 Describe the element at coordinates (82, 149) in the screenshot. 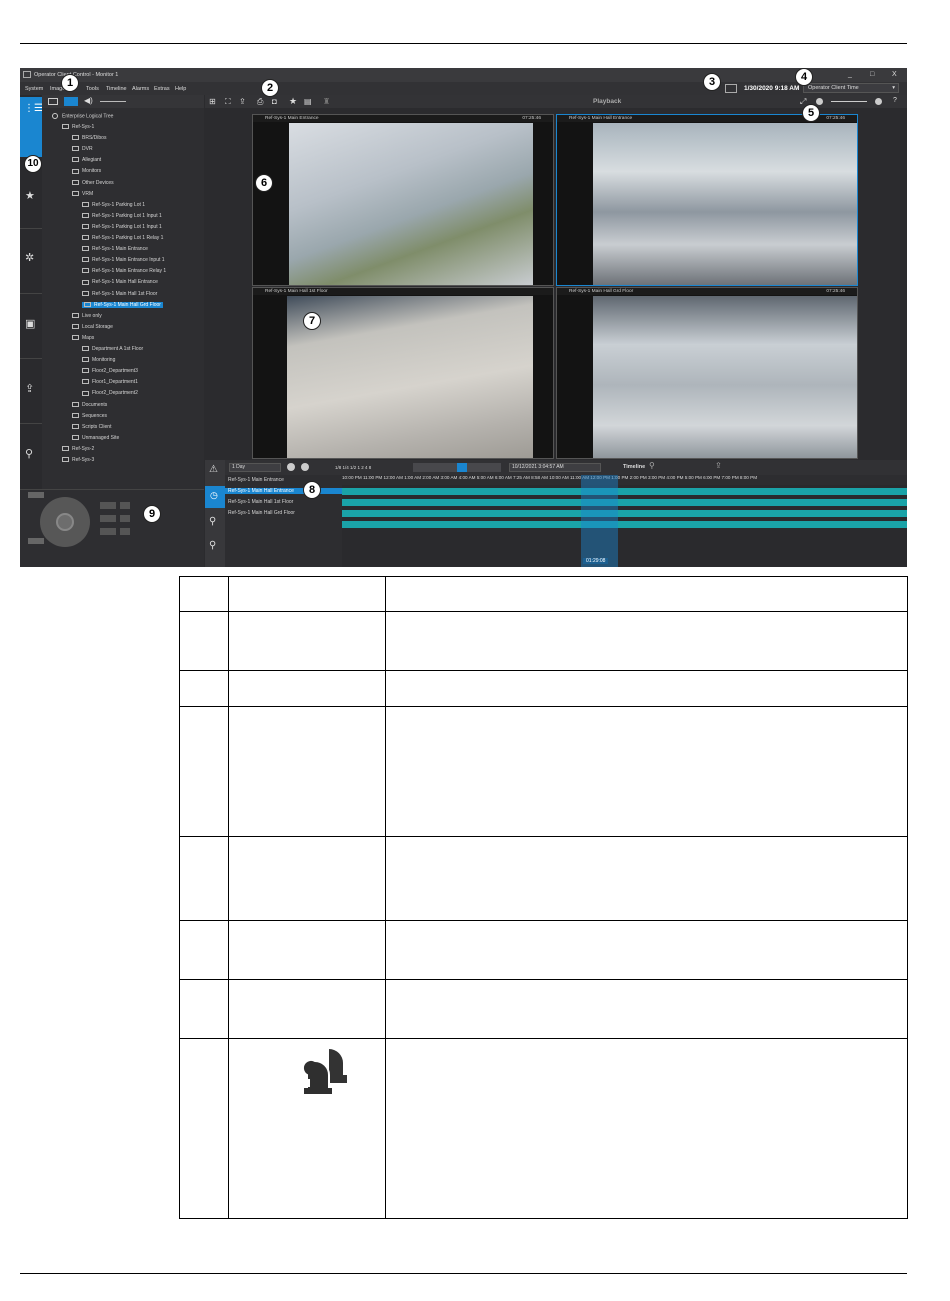

I see `tree-item: DVR` at that location.